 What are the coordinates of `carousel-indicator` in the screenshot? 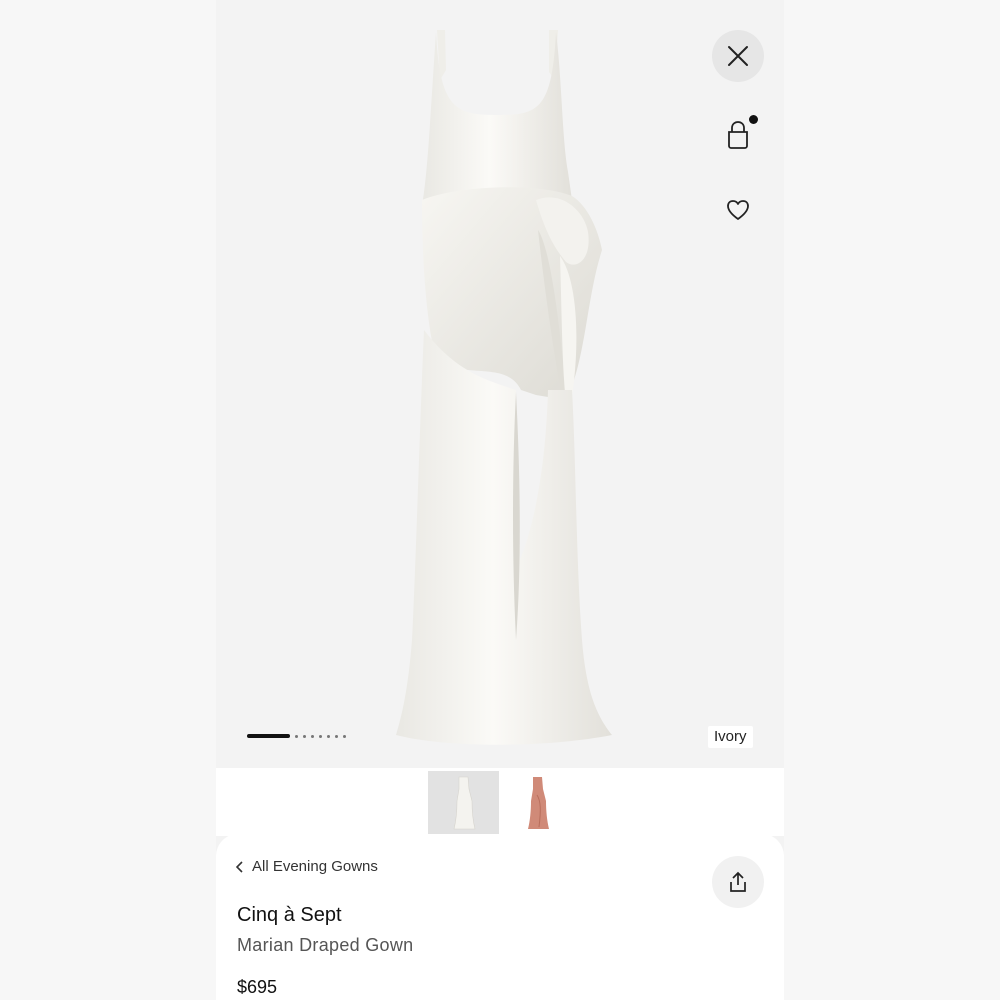 It's located at (296, 736).